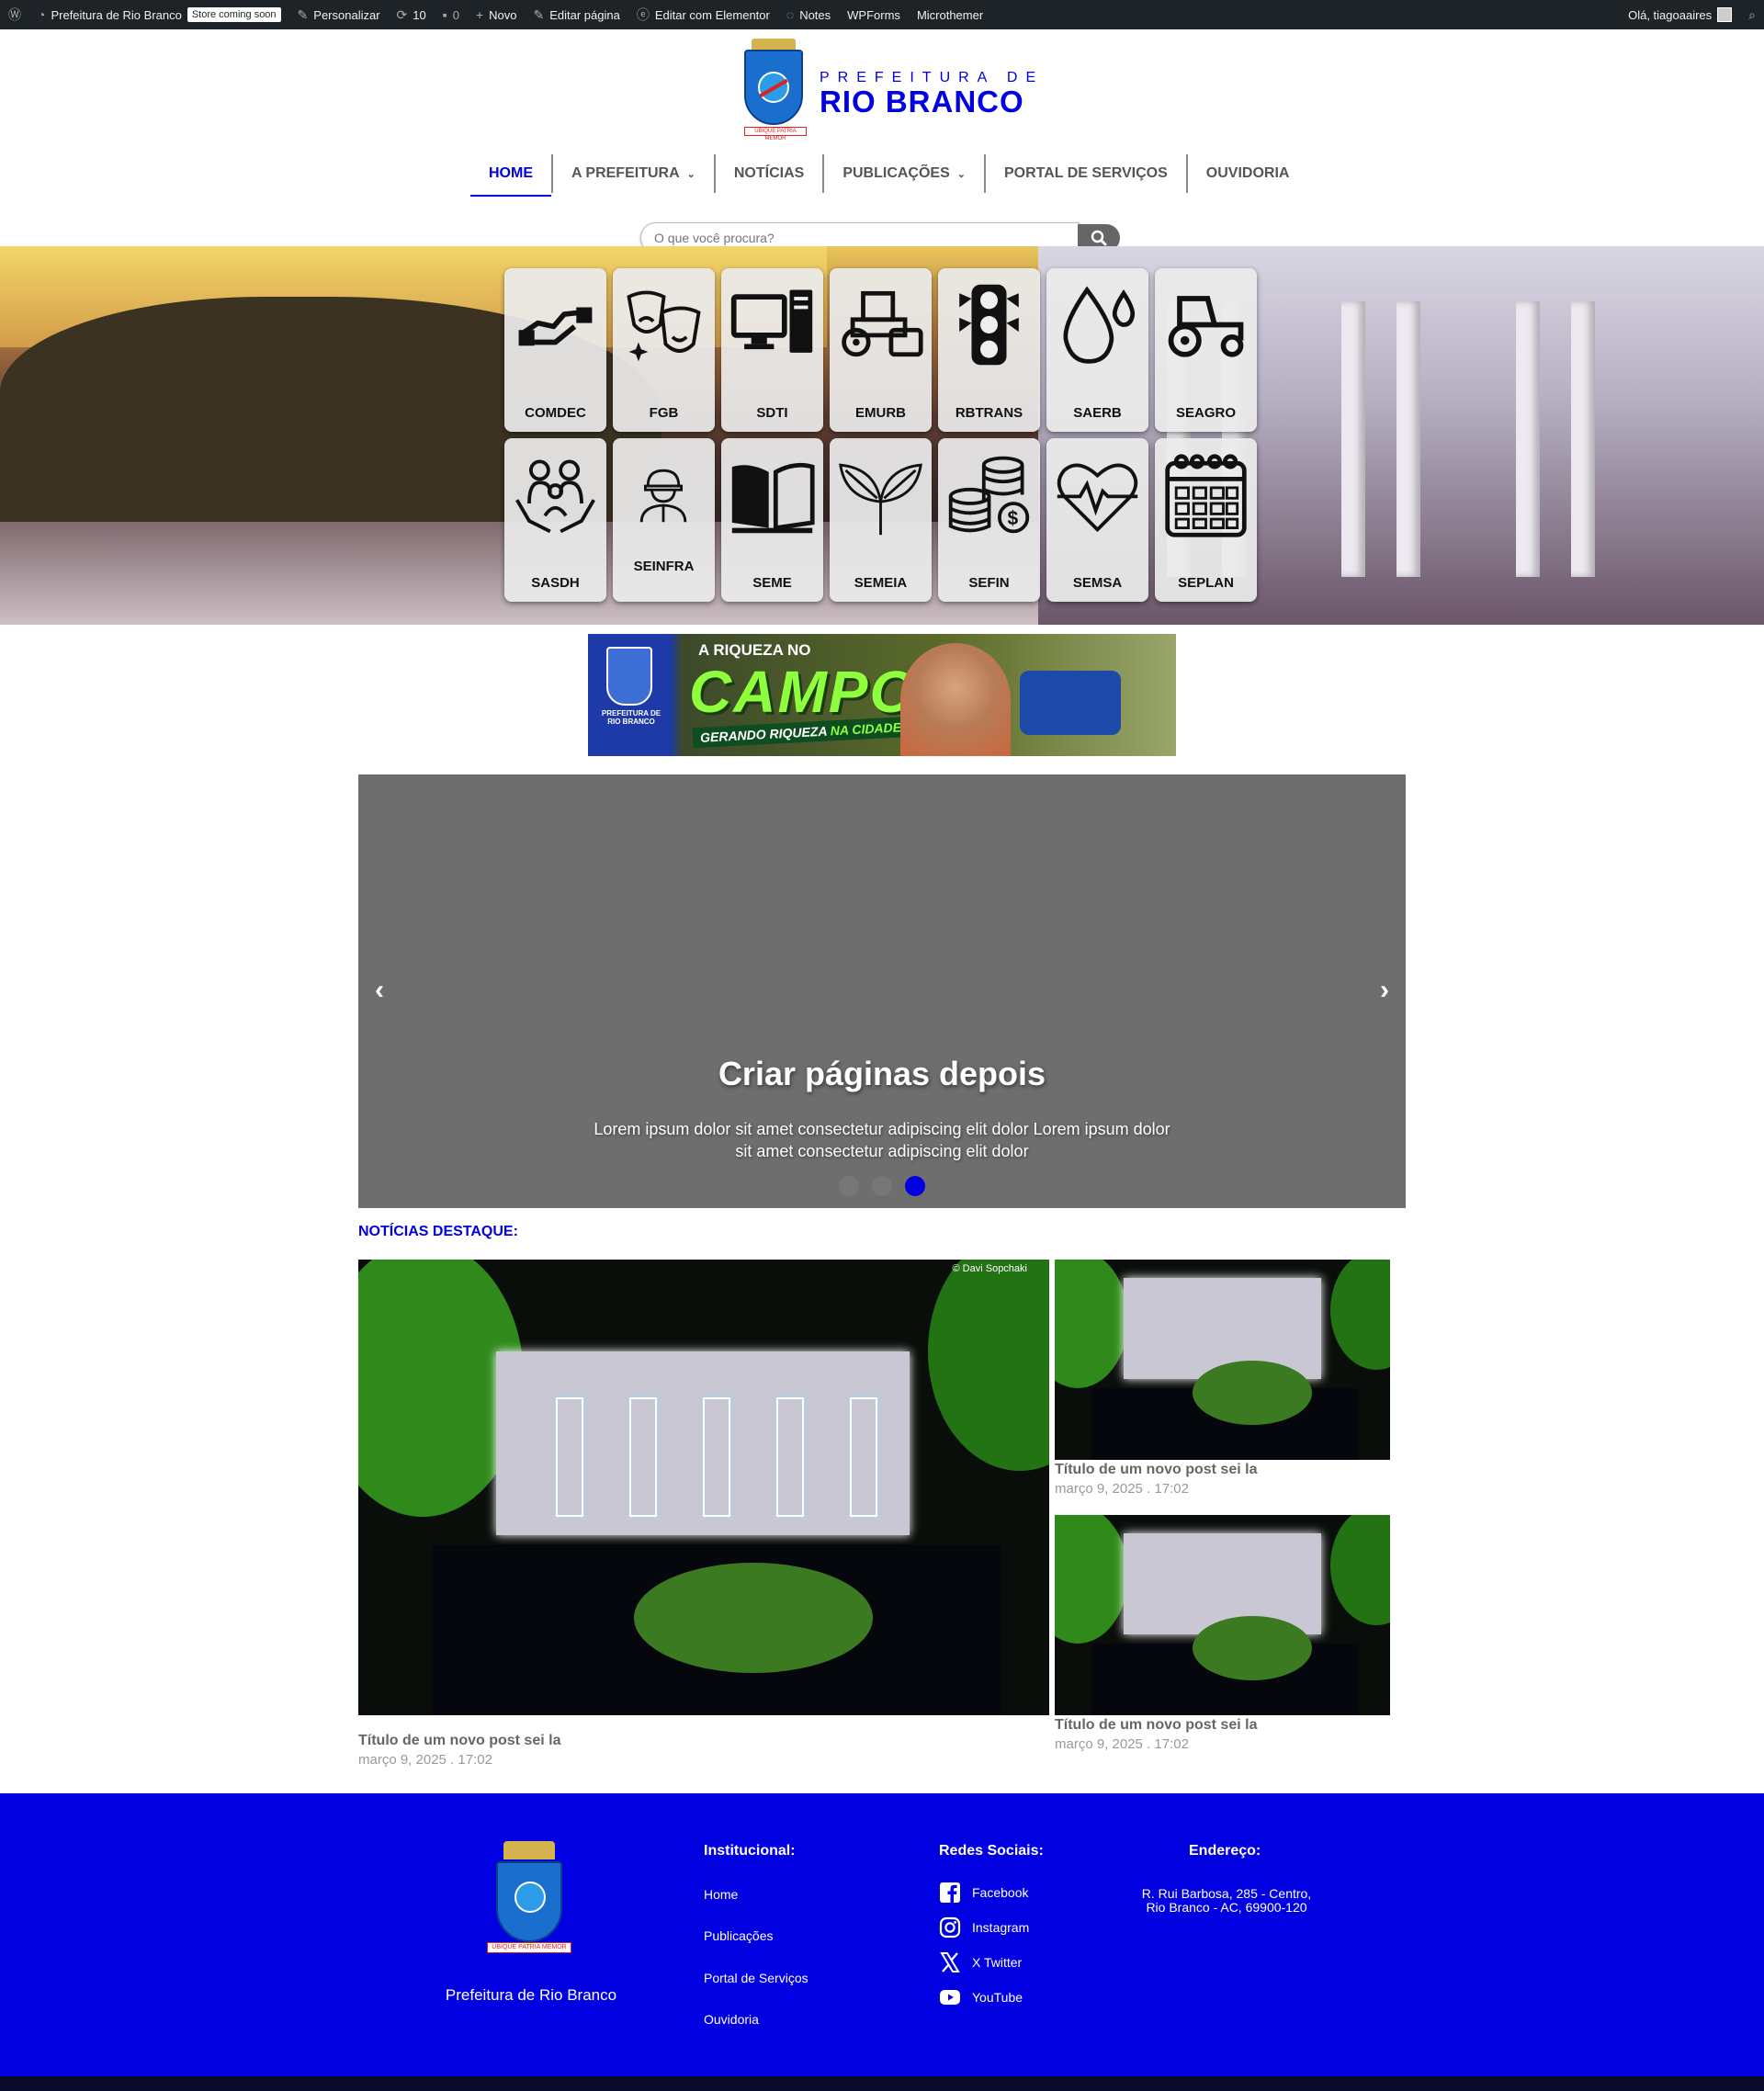 This screenshot has width=1764, height=2091. Describe the element at coordinates (776, 90) in the screenshot. I see `coat-of-arms-icon: UBIQUE PATRIA MEMOR` at that location.